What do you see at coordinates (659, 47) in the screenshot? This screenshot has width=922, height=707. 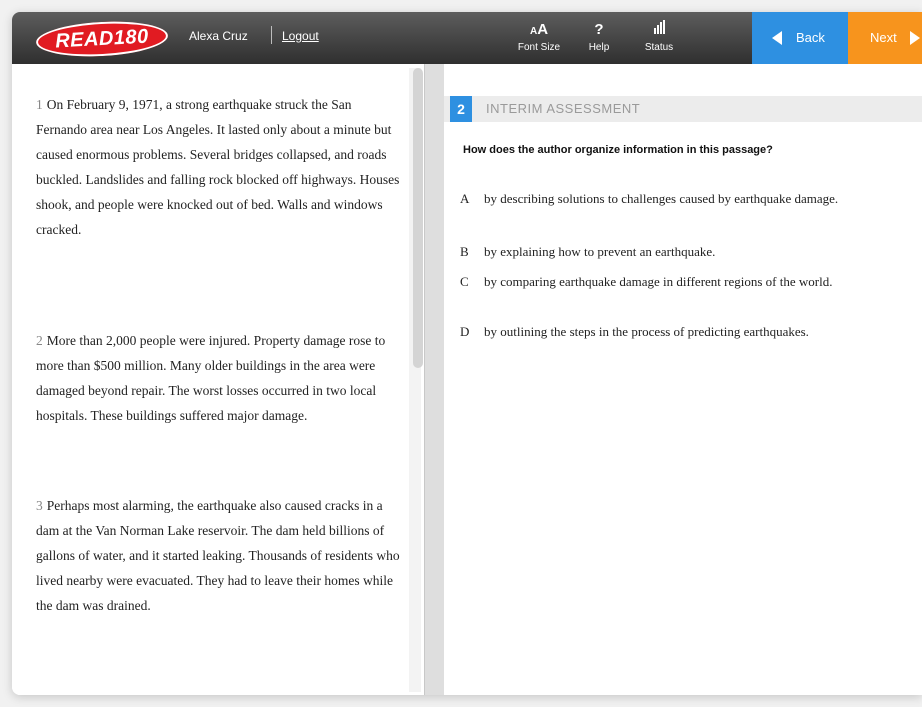 I see `status-label: Status` at bounding box center [659, 47].